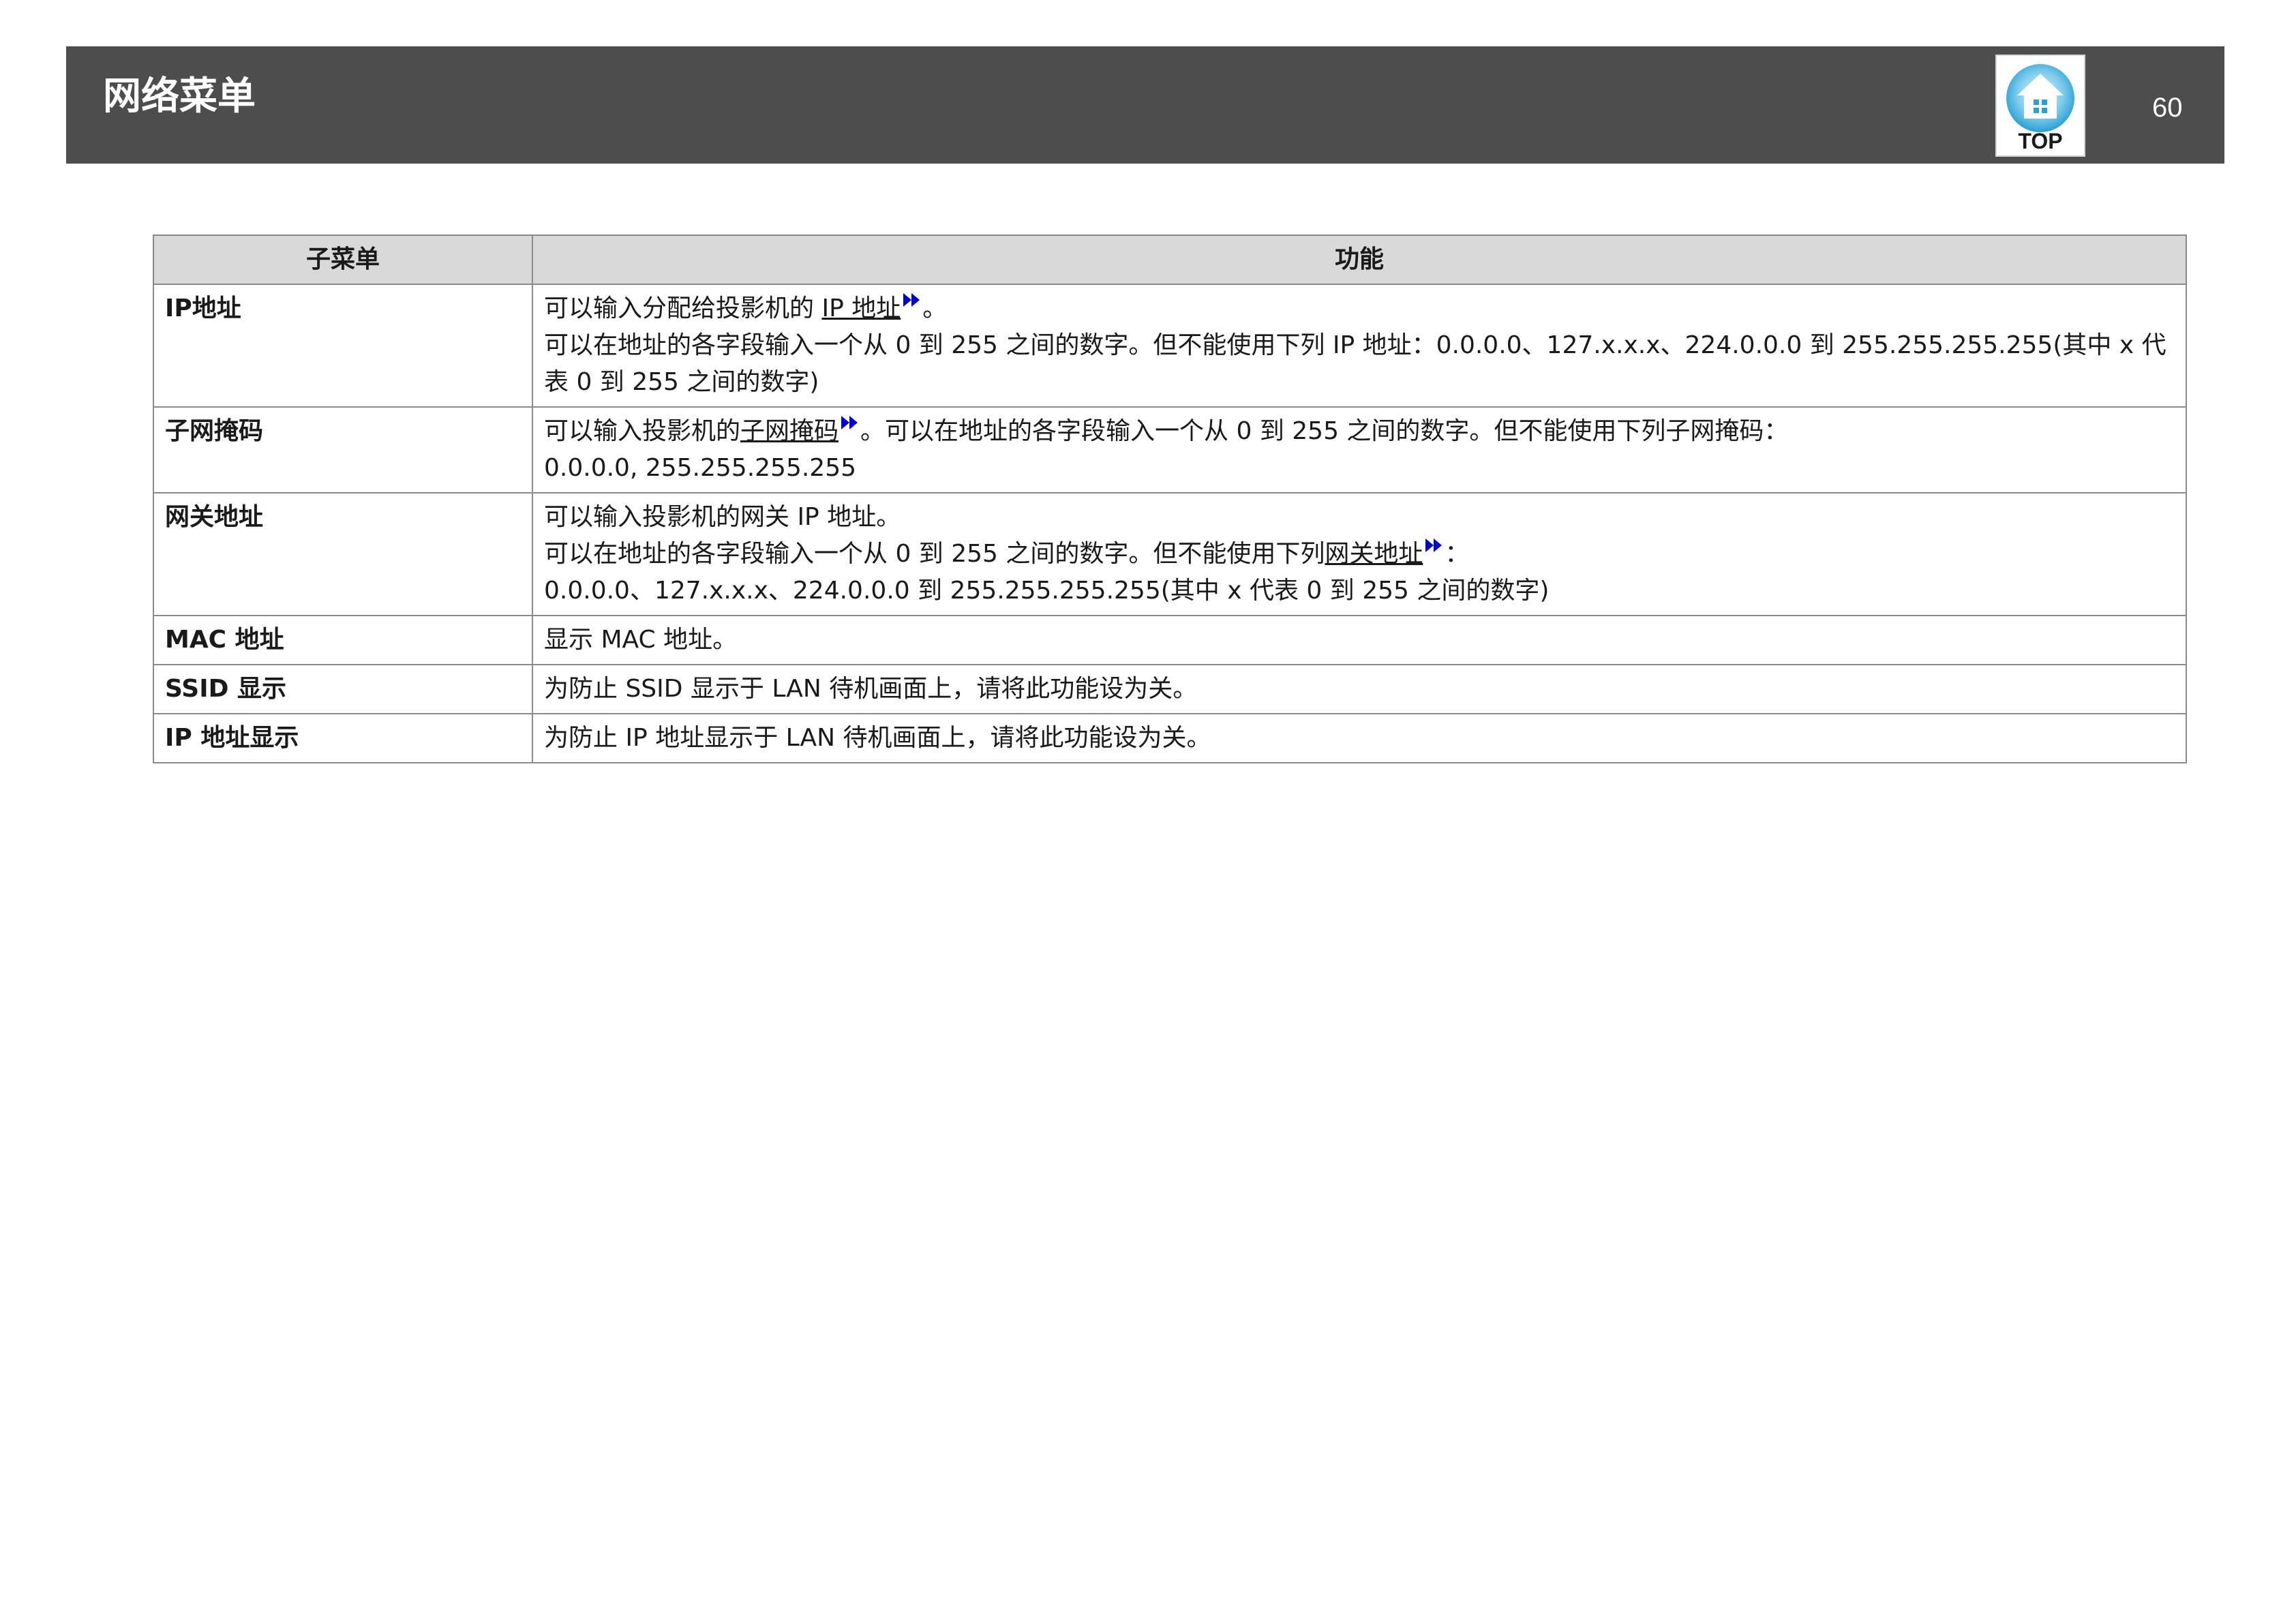 This screenshot has width=2296, height=1623. I want to click on description-line: 为防止 SSID 显示于 LAN 待机画面上，请将此功能设为关。, so click(871, 689).